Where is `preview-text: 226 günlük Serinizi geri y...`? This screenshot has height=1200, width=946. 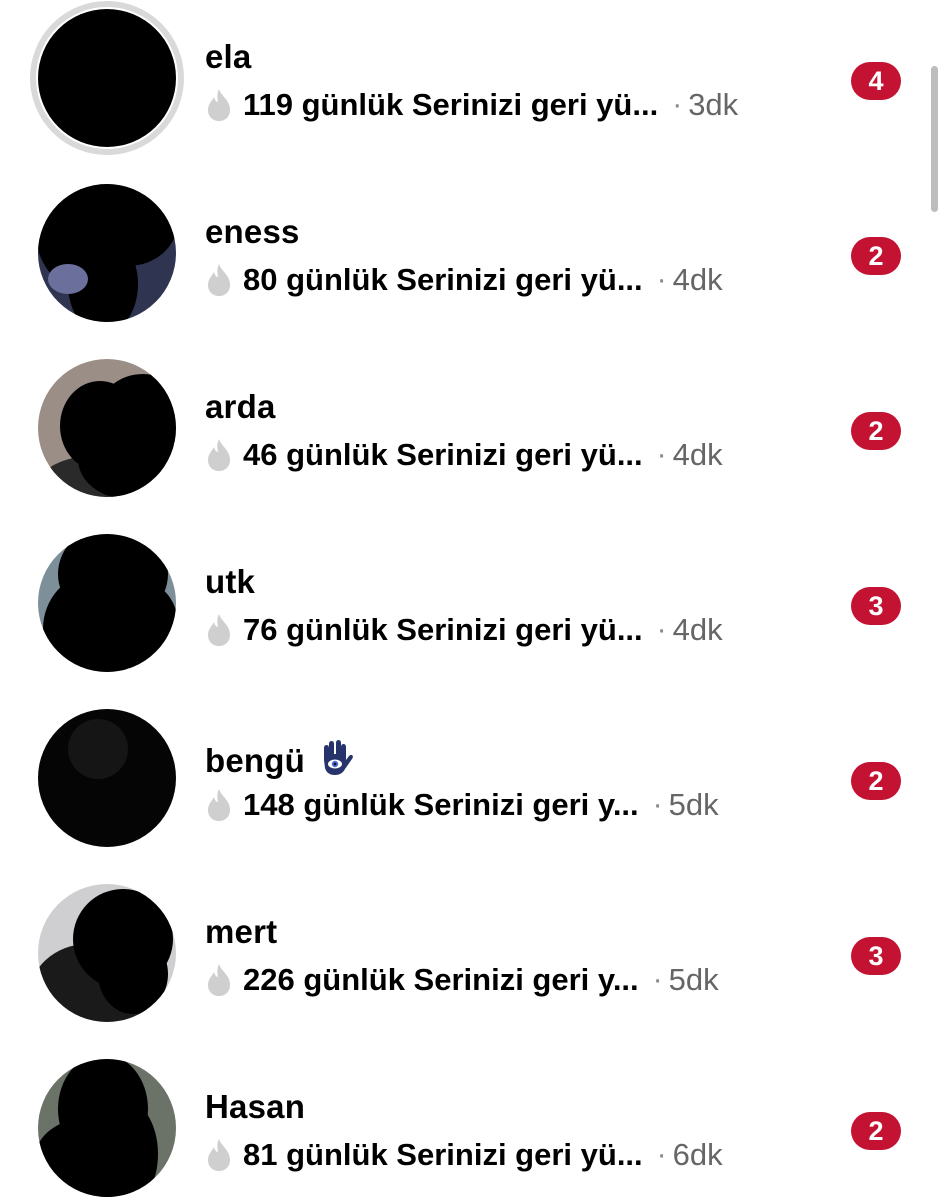 preview-text: 226 günlük Serinizi geri y... is located at coordinates (441, 979).